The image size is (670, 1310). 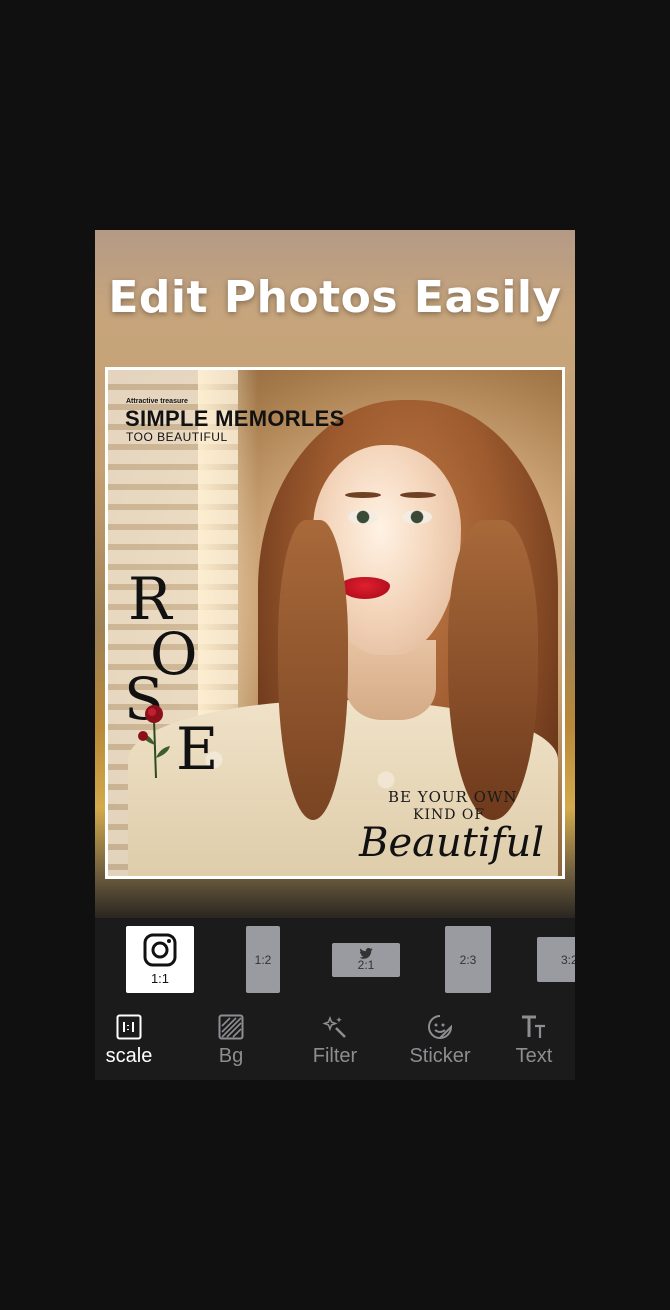 I want to click on tab-label: Bg, so click(x=231, y=1056).